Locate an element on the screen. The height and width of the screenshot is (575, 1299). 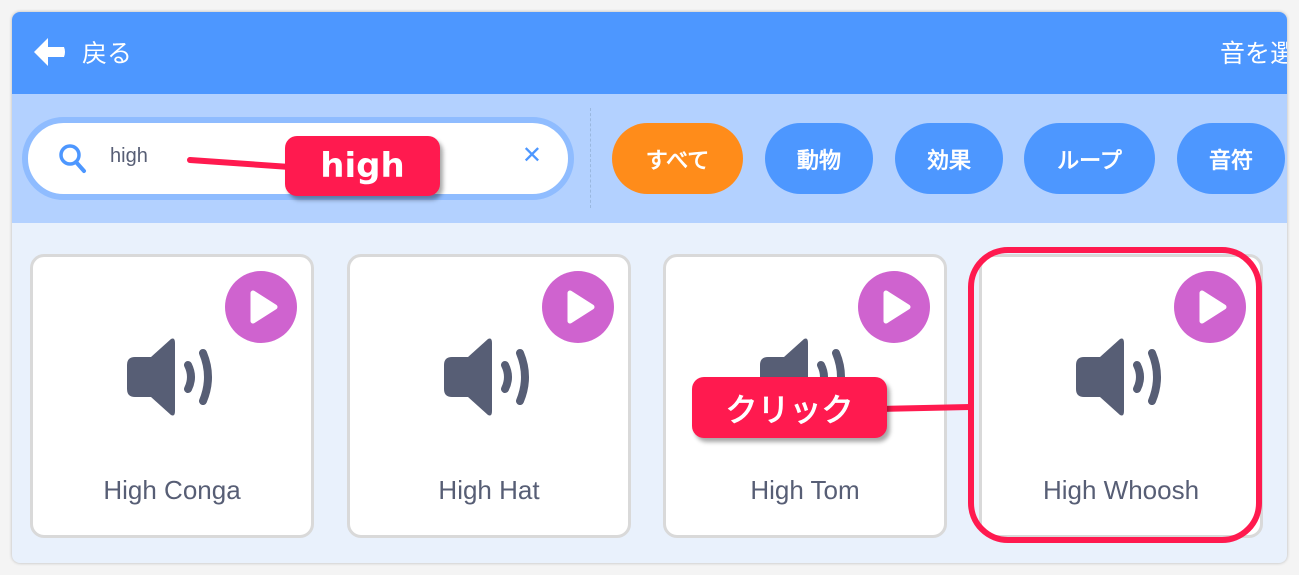
highlight-high-whoosh is located at coordinates (1115, 395).